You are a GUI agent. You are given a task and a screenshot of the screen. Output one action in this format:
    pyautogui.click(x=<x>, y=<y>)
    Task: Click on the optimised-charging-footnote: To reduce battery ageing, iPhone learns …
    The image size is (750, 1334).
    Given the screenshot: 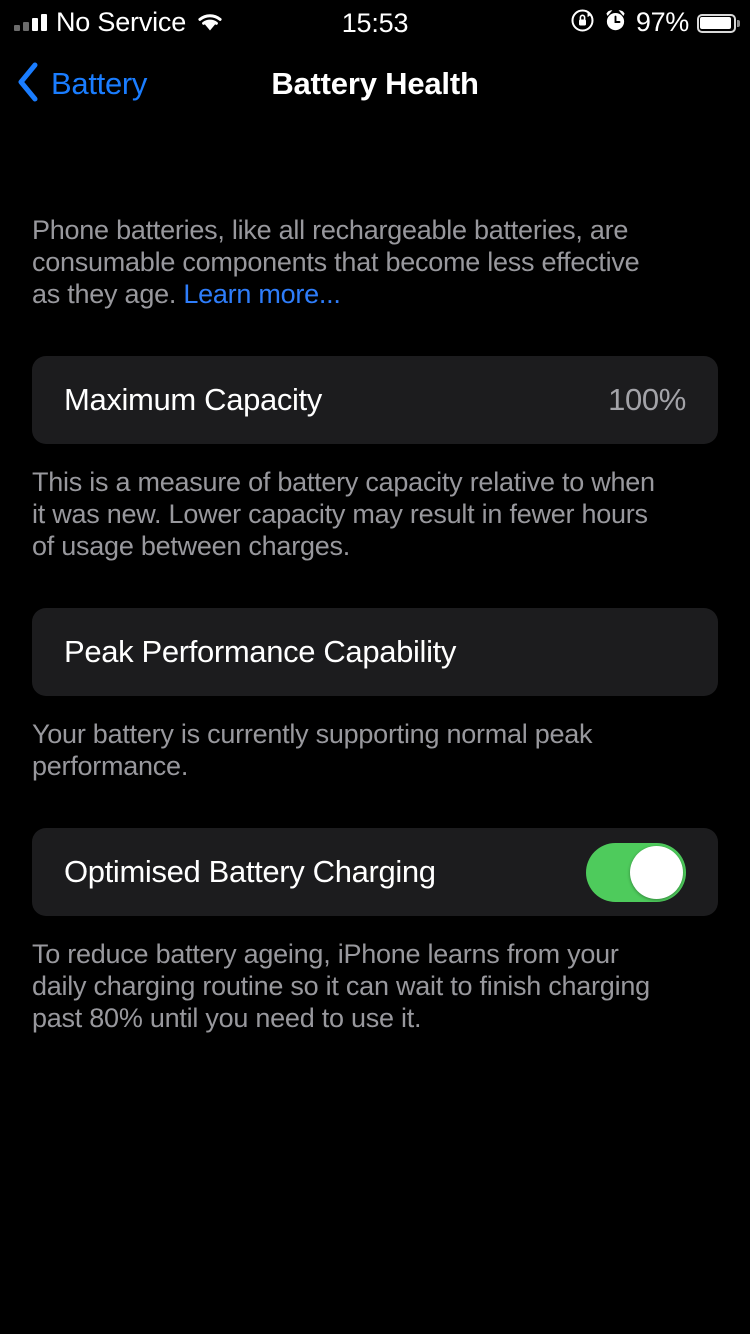 What is the action you would take?
    pyautogui.click(x=341, y=986)
    